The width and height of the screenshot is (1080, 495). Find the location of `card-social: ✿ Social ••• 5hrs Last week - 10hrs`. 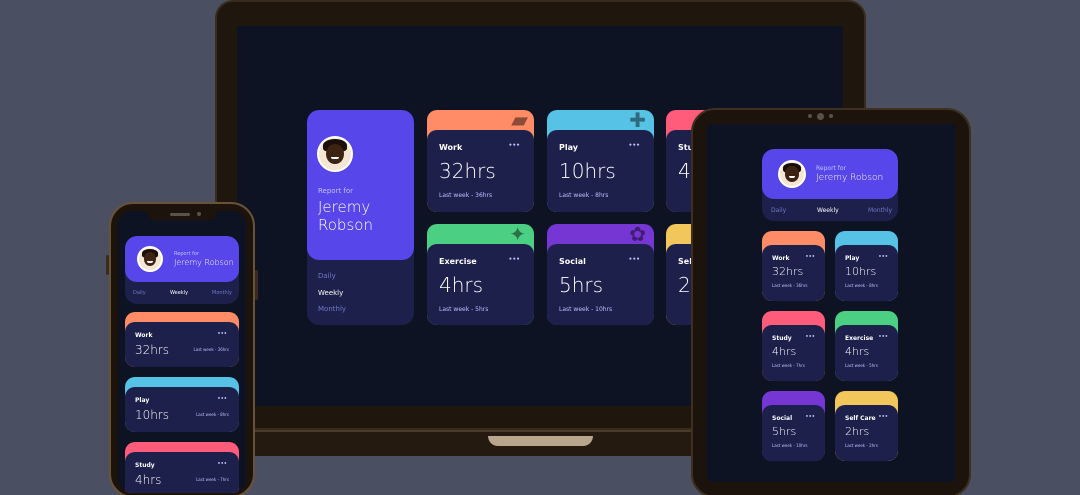

card-social: ✿ Social ••• 5hrs Last week - 10hrs is located at coordinates (600, 274).